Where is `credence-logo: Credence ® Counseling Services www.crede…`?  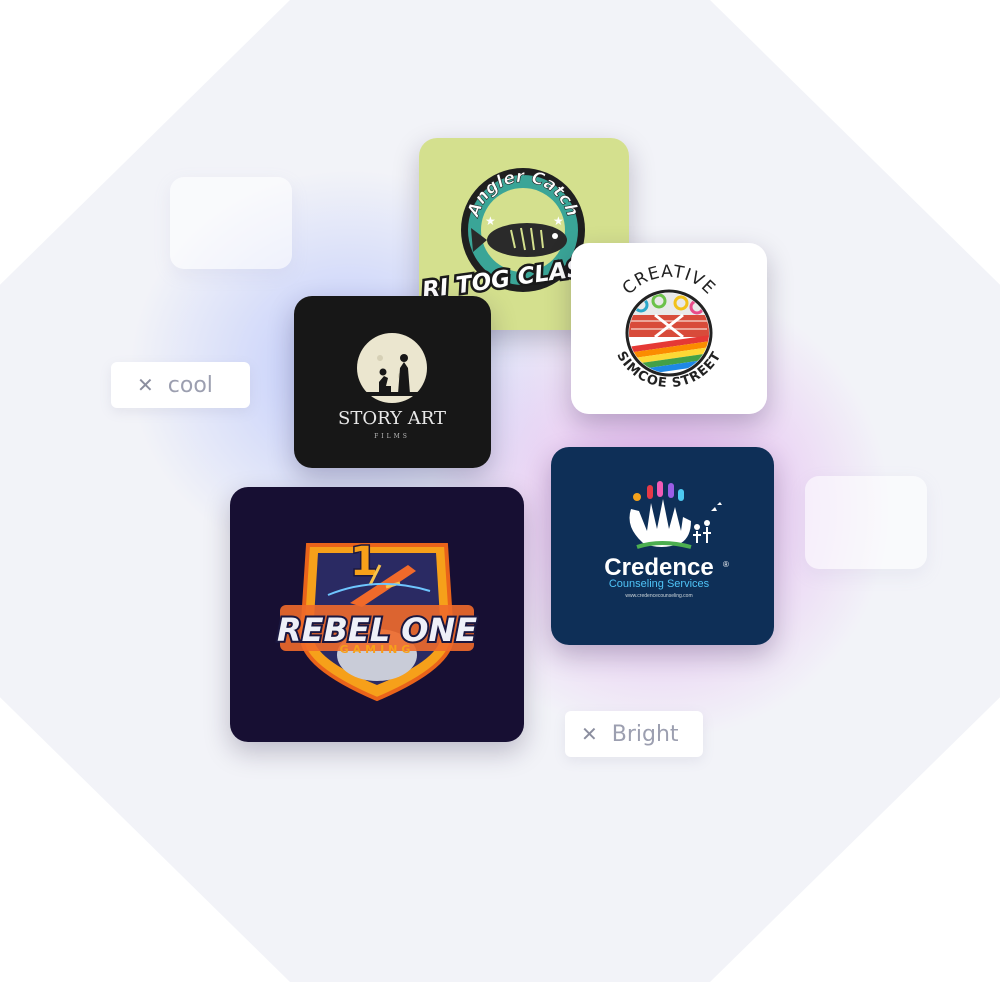
credence-logo: Credence ® Counseling Services www.crede… is located at coordinates (662, 546).